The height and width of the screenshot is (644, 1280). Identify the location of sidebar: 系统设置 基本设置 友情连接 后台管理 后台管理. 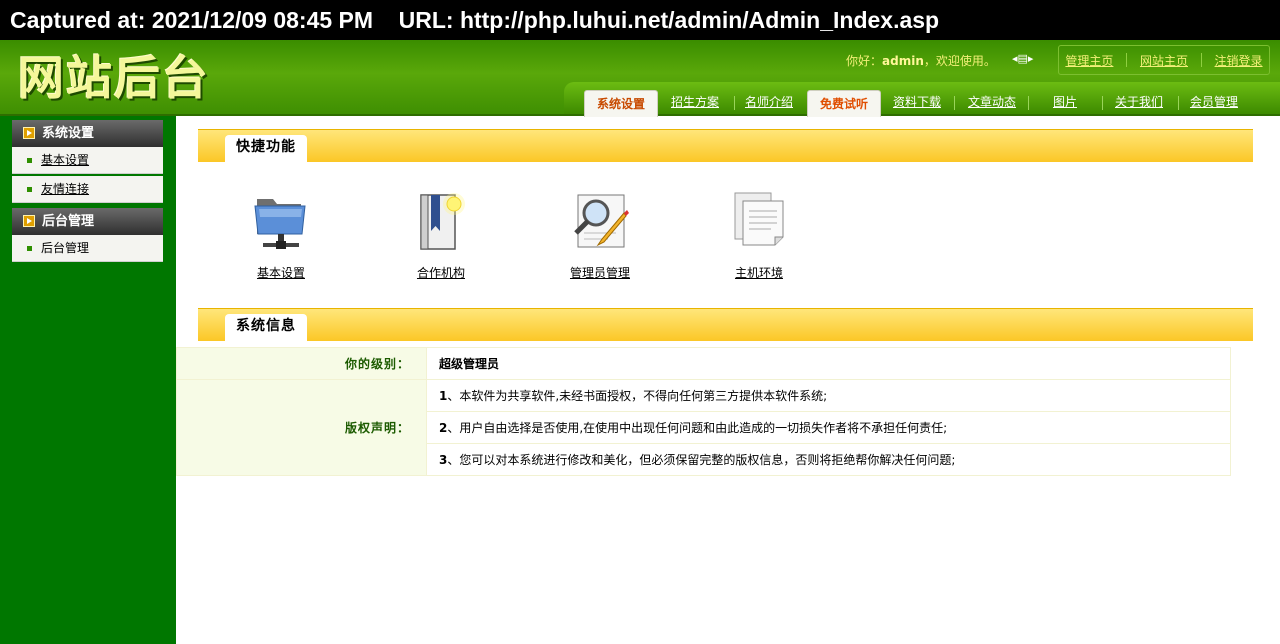
(88, 380).